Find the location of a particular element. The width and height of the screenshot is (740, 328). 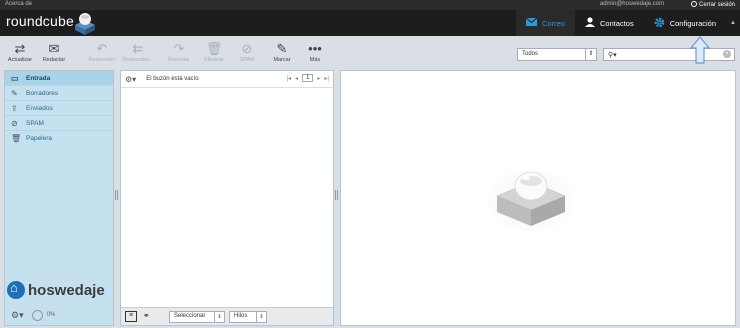

logout-label: Cerrar sesión is located at coordinates (716, 5).